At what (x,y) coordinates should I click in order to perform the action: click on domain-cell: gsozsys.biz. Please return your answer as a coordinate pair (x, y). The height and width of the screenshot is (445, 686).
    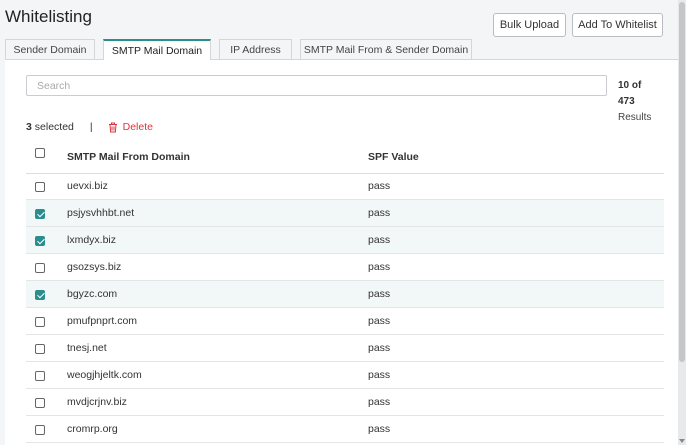
    Looking at the image, I should click on (94, 267).